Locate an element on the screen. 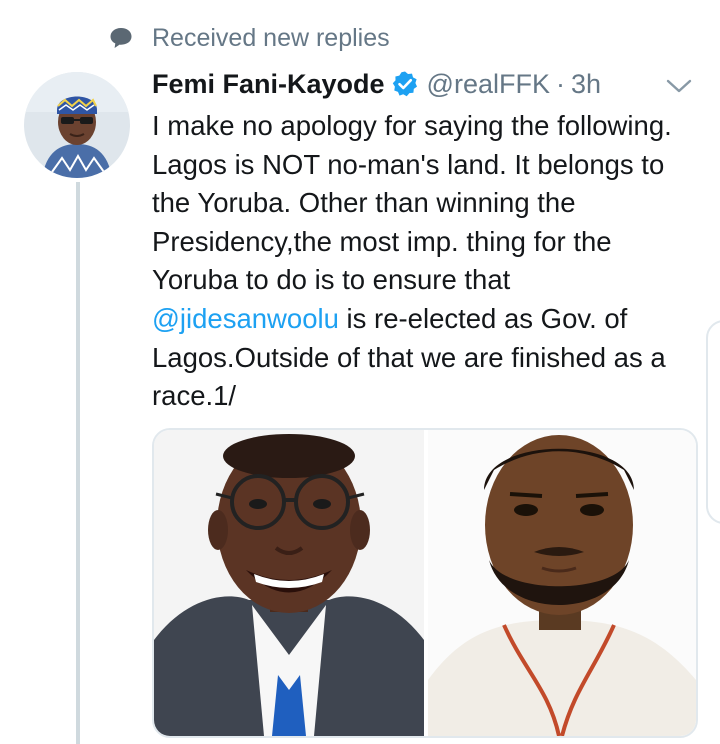  received-replies-notice: Received new replies is located at coordinates (249, 38).